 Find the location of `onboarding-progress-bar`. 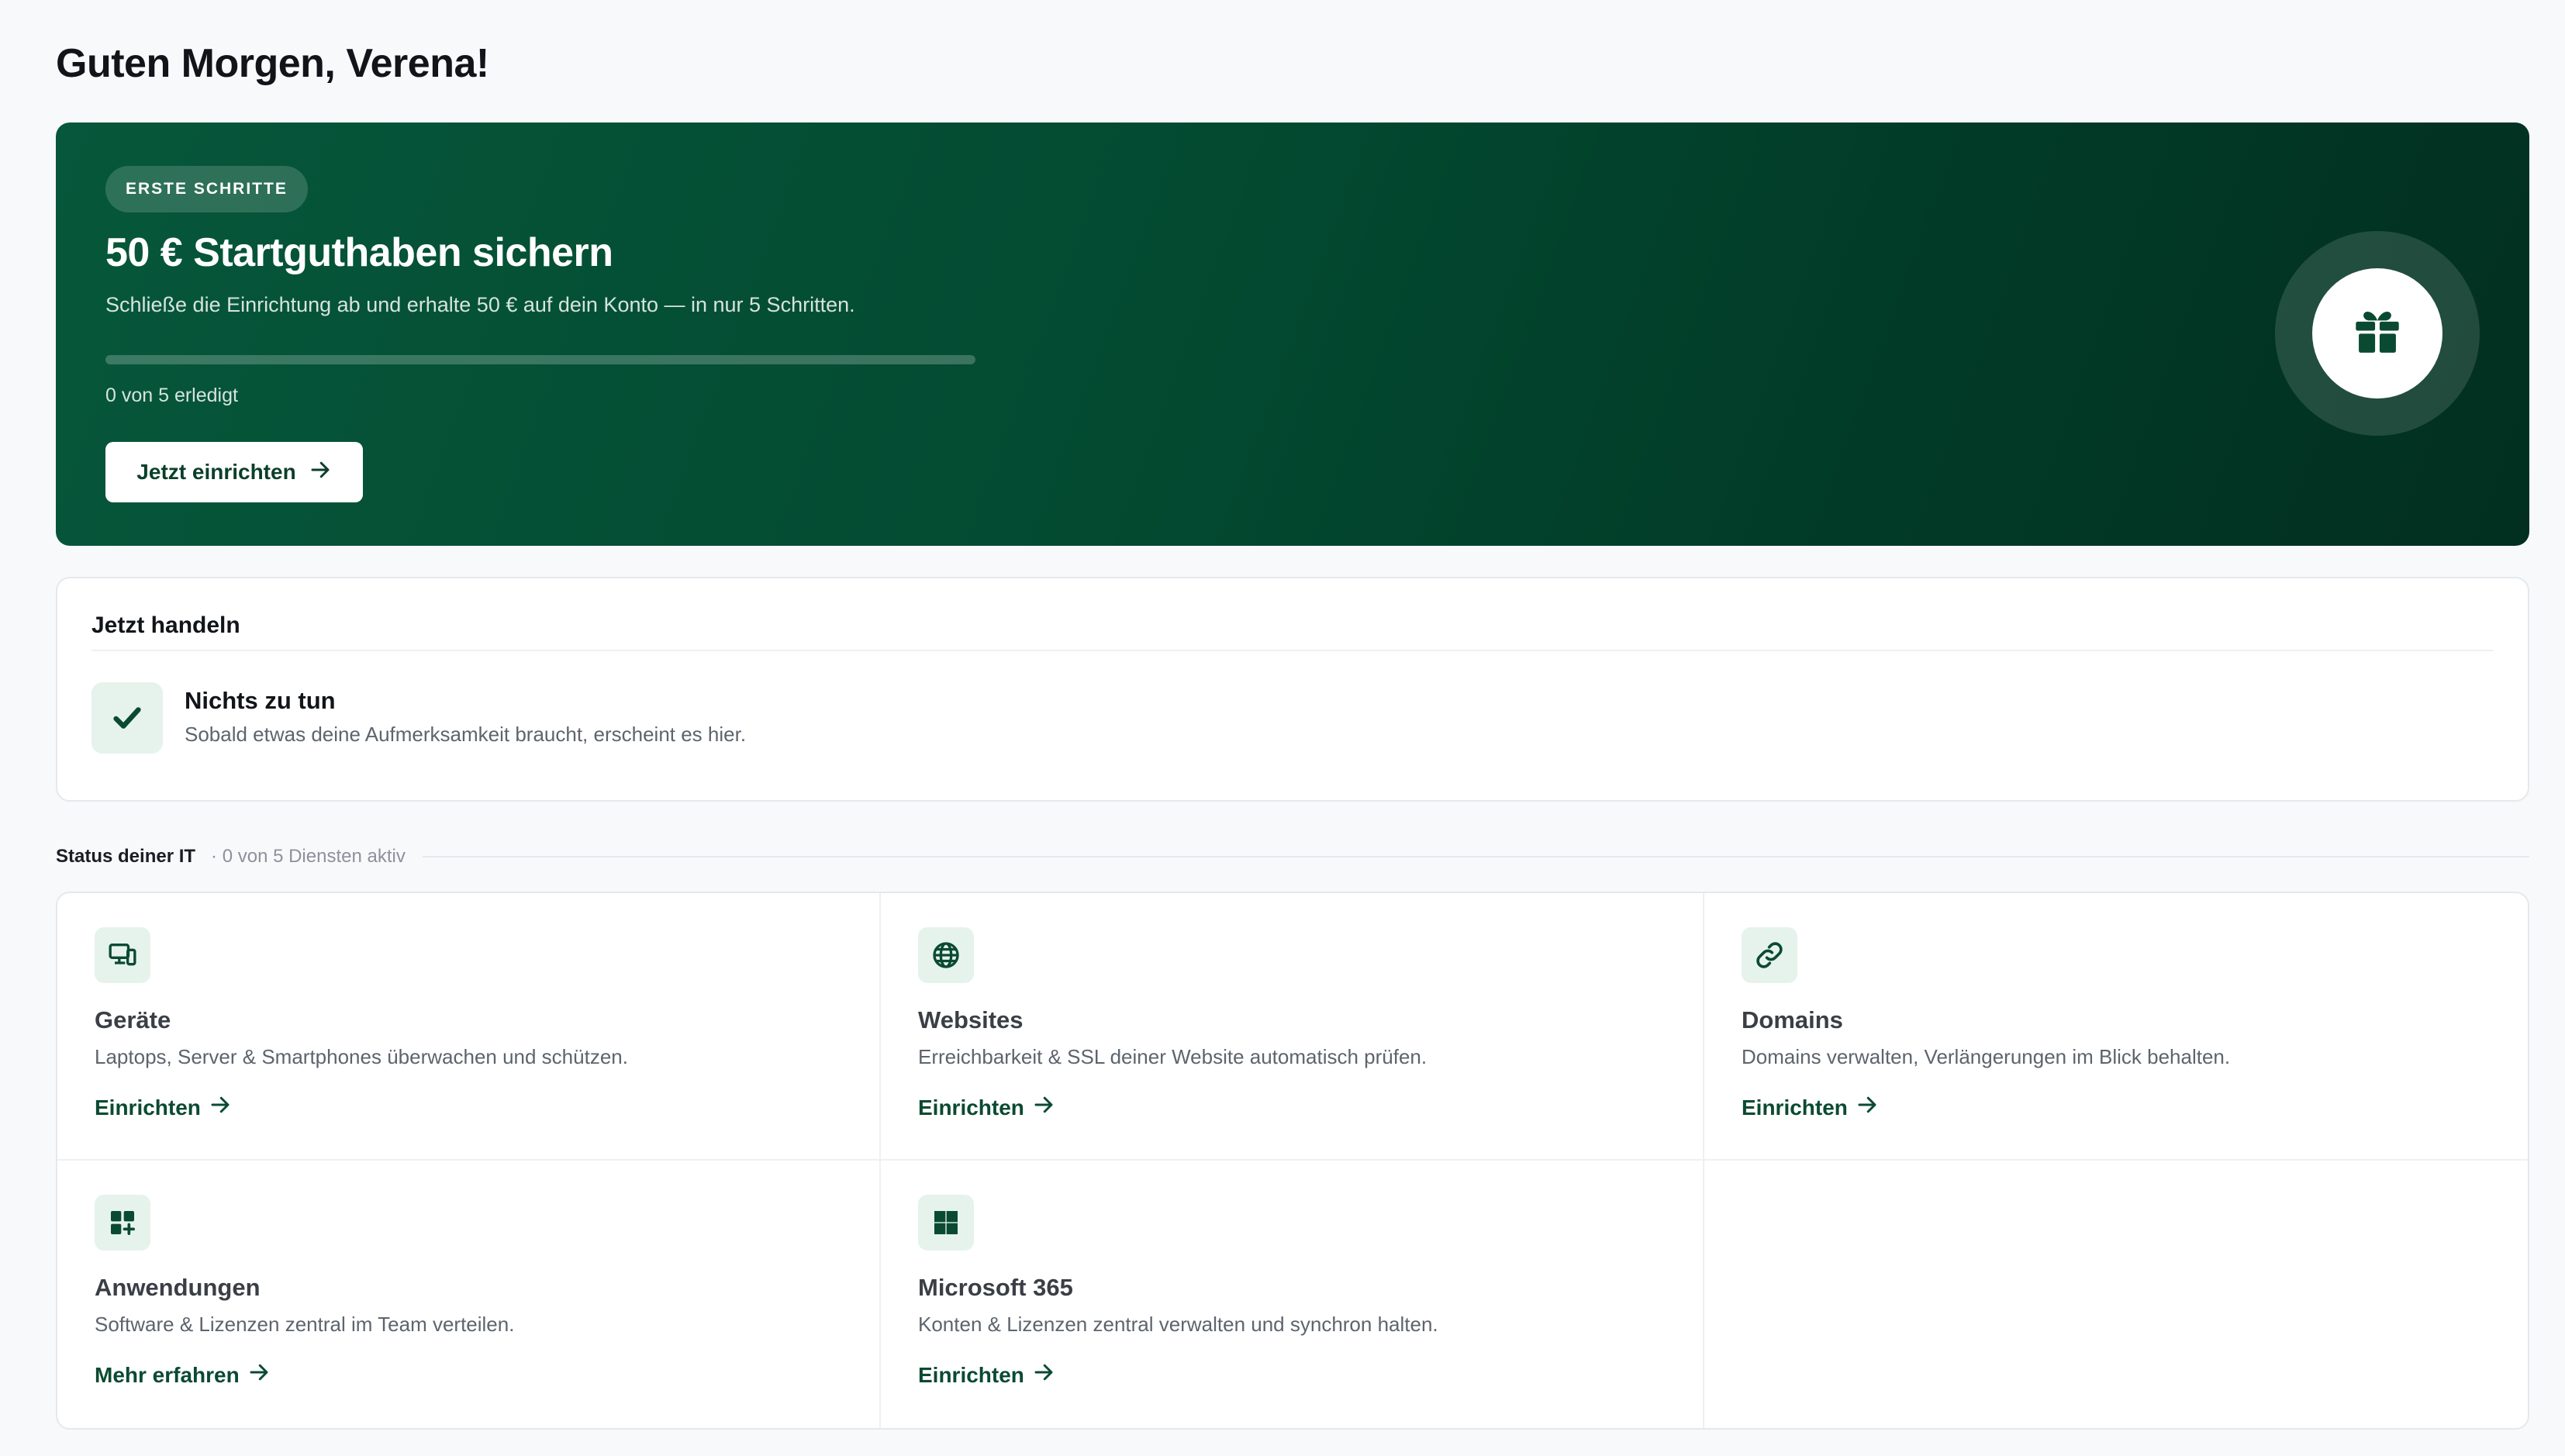

onboarding-progress-bar is located at coordinates (540, 360).